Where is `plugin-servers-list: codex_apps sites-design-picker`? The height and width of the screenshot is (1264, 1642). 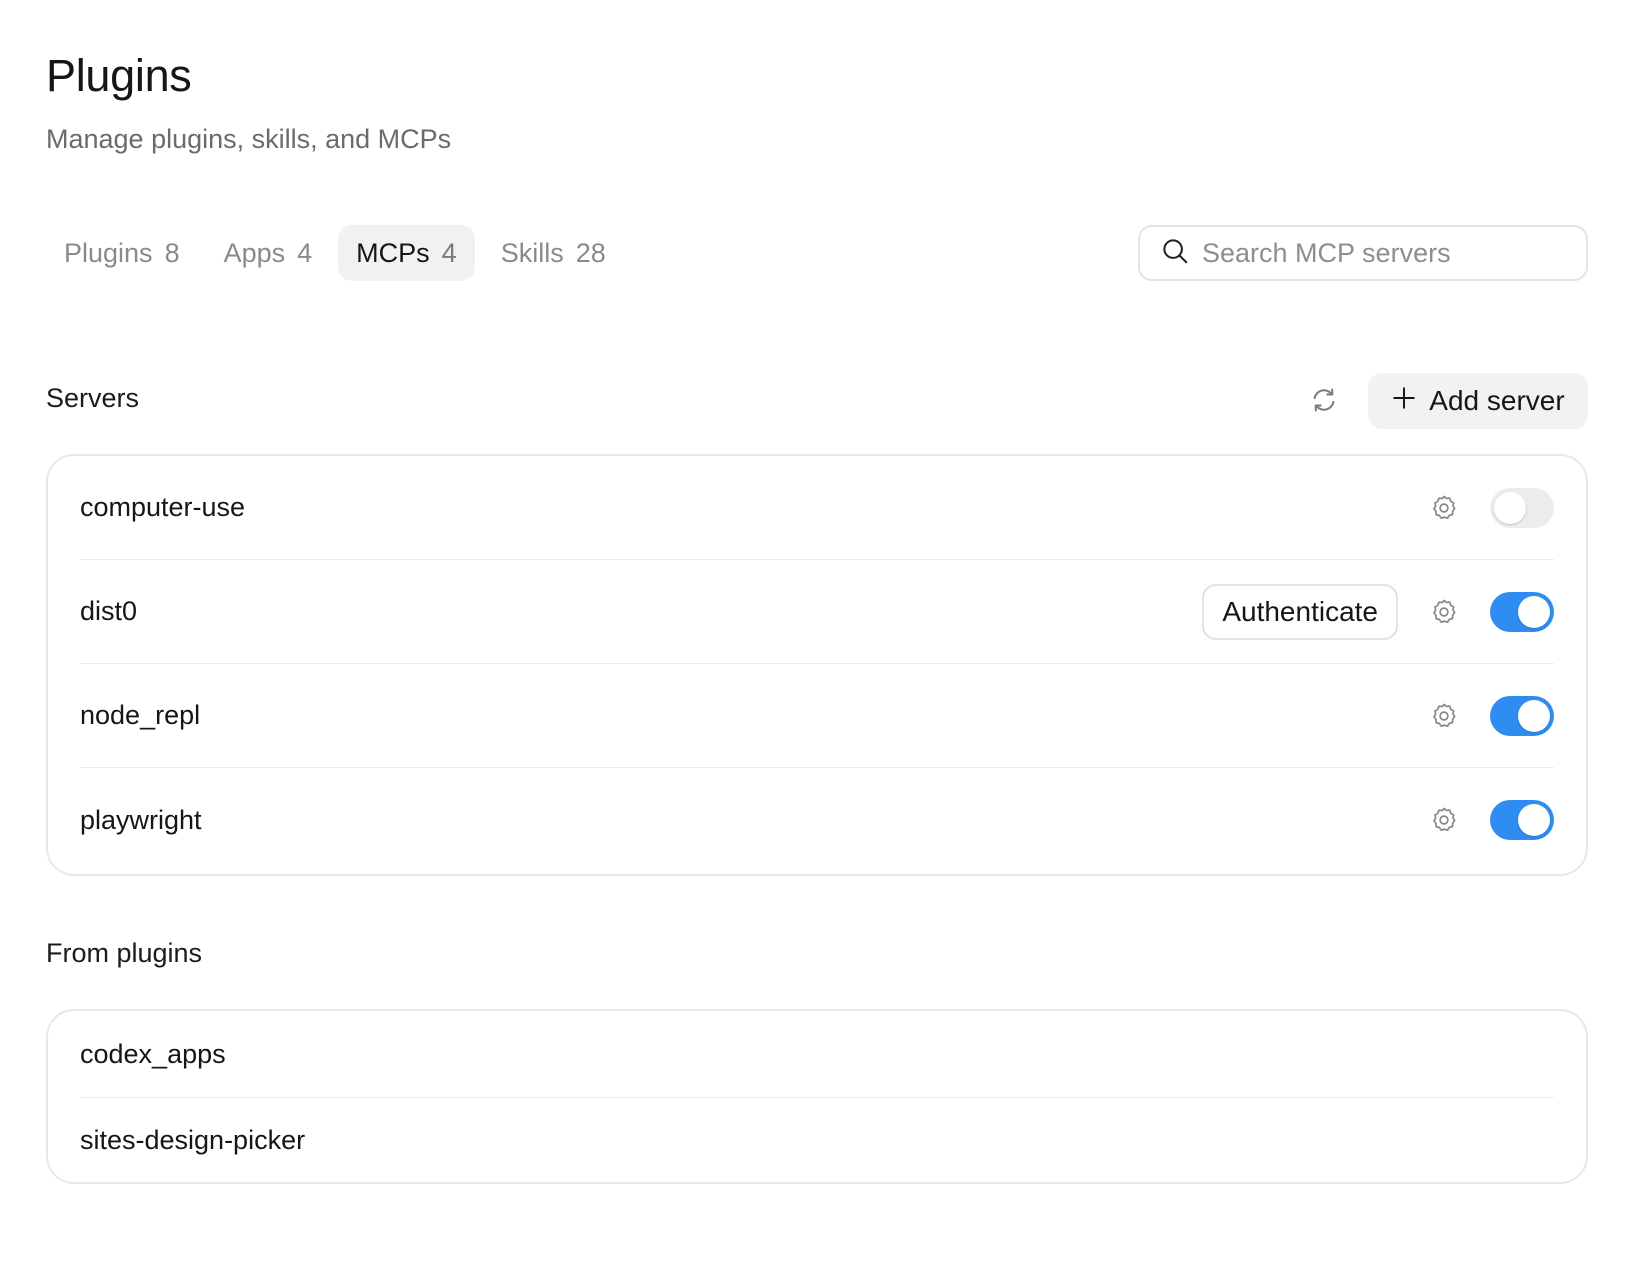 plugin-servers-list: codex_apps sites-design-picker is located at coordinates (817, 1096).